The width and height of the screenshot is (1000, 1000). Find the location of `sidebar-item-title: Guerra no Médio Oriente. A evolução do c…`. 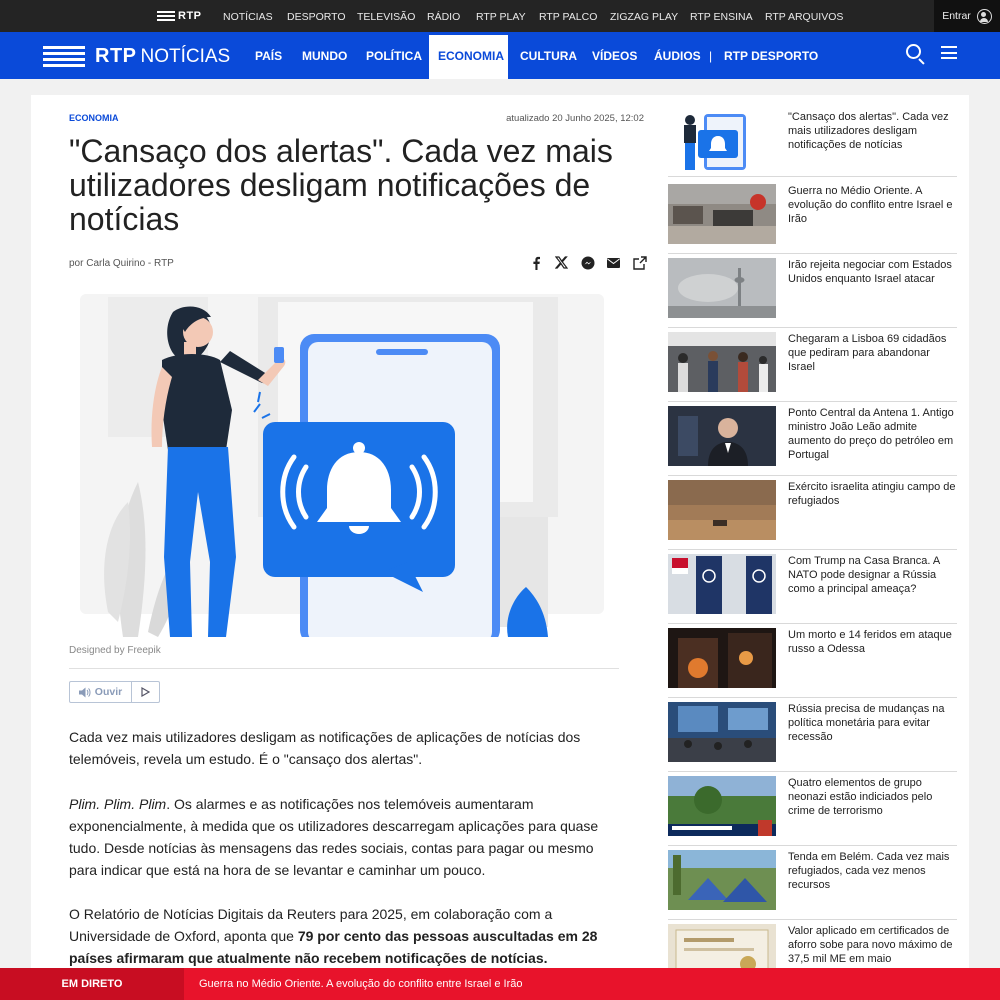

sidebar-item-title: Guerra no Médio Oriente. A evolução do c… is located at coordinates (873, 205).